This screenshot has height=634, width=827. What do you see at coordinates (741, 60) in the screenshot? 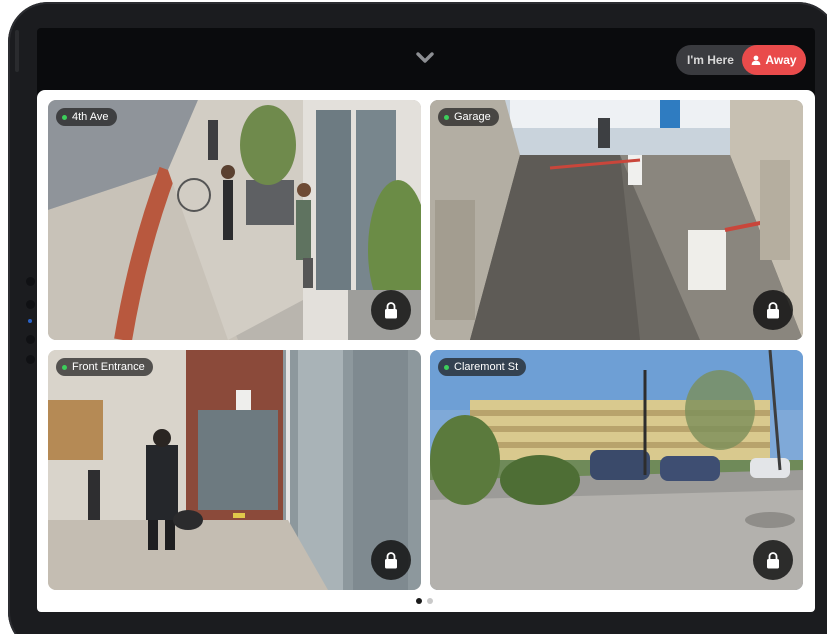
I see `presence-toggle: I'm Here Away` at bounding box center [741, 60].